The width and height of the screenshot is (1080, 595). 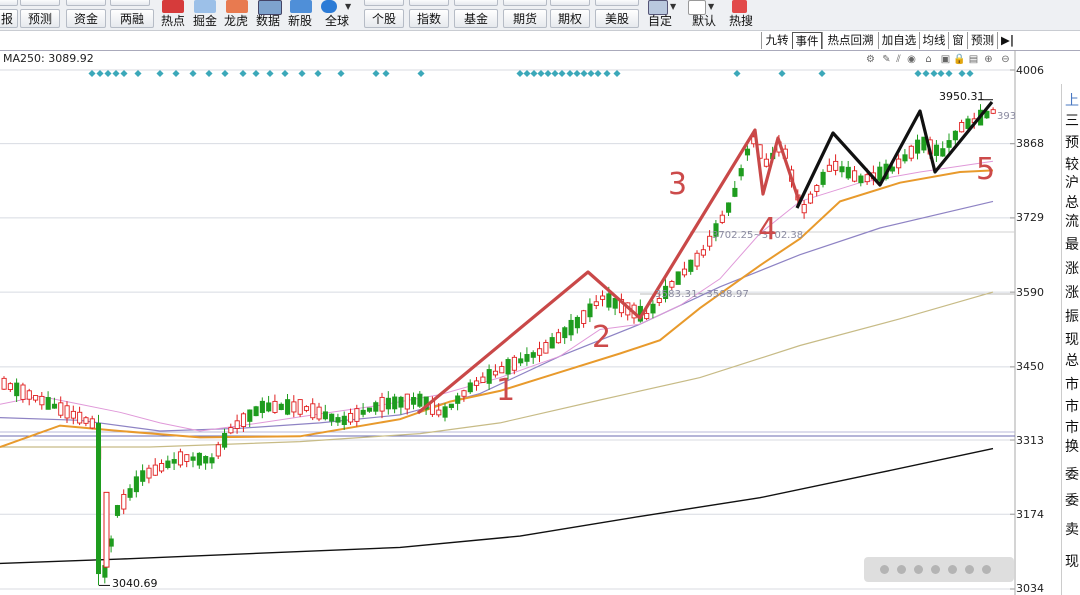 What do you see at coordinates (988, 59) in the screenshot?
I see `zoom-in-icon: ⊕` at bounding box center [988, 59].